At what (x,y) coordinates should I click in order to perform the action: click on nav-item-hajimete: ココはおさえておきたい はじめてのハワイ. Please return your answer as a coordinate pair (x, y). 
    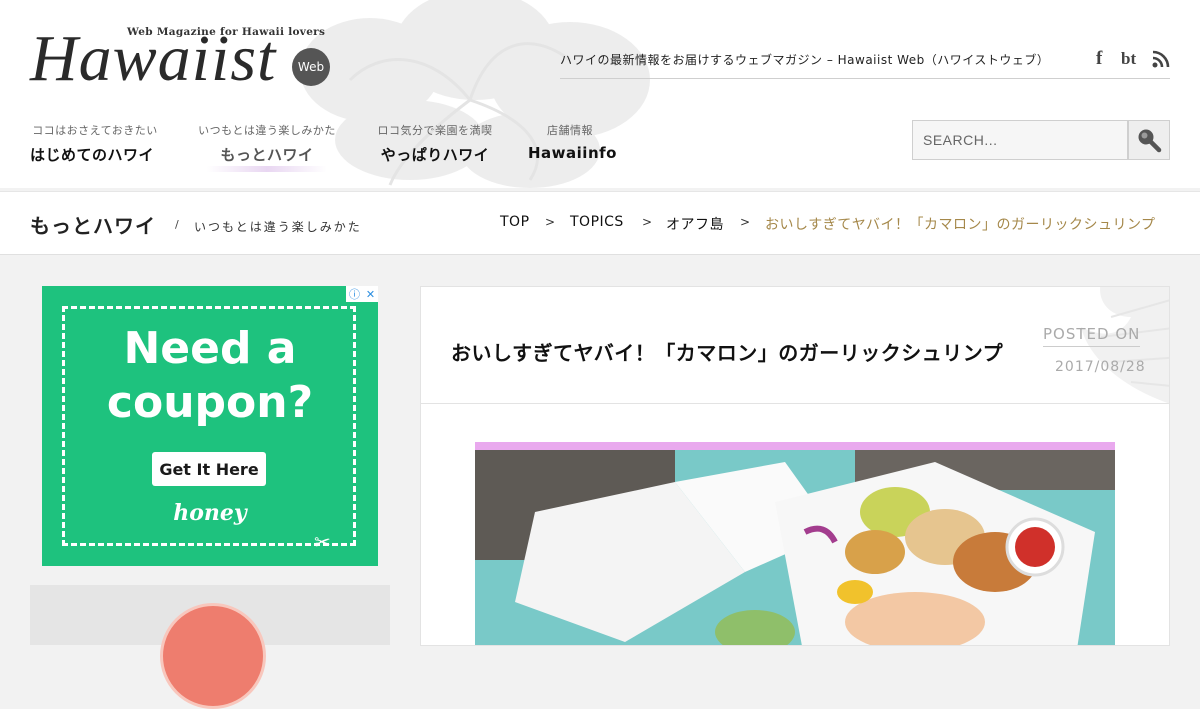
    Looking at the image, I should click on (95, 143).